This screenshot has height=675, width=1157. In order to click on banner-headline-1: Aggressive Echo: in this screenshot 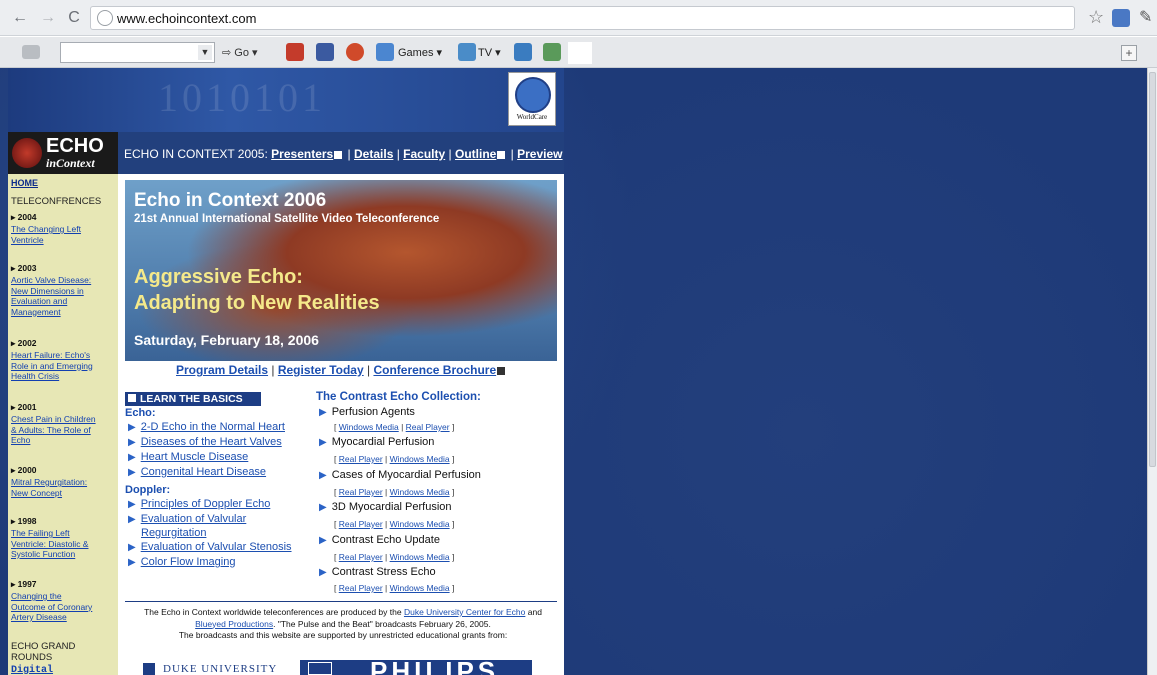, I will do `click(218, 277)`.